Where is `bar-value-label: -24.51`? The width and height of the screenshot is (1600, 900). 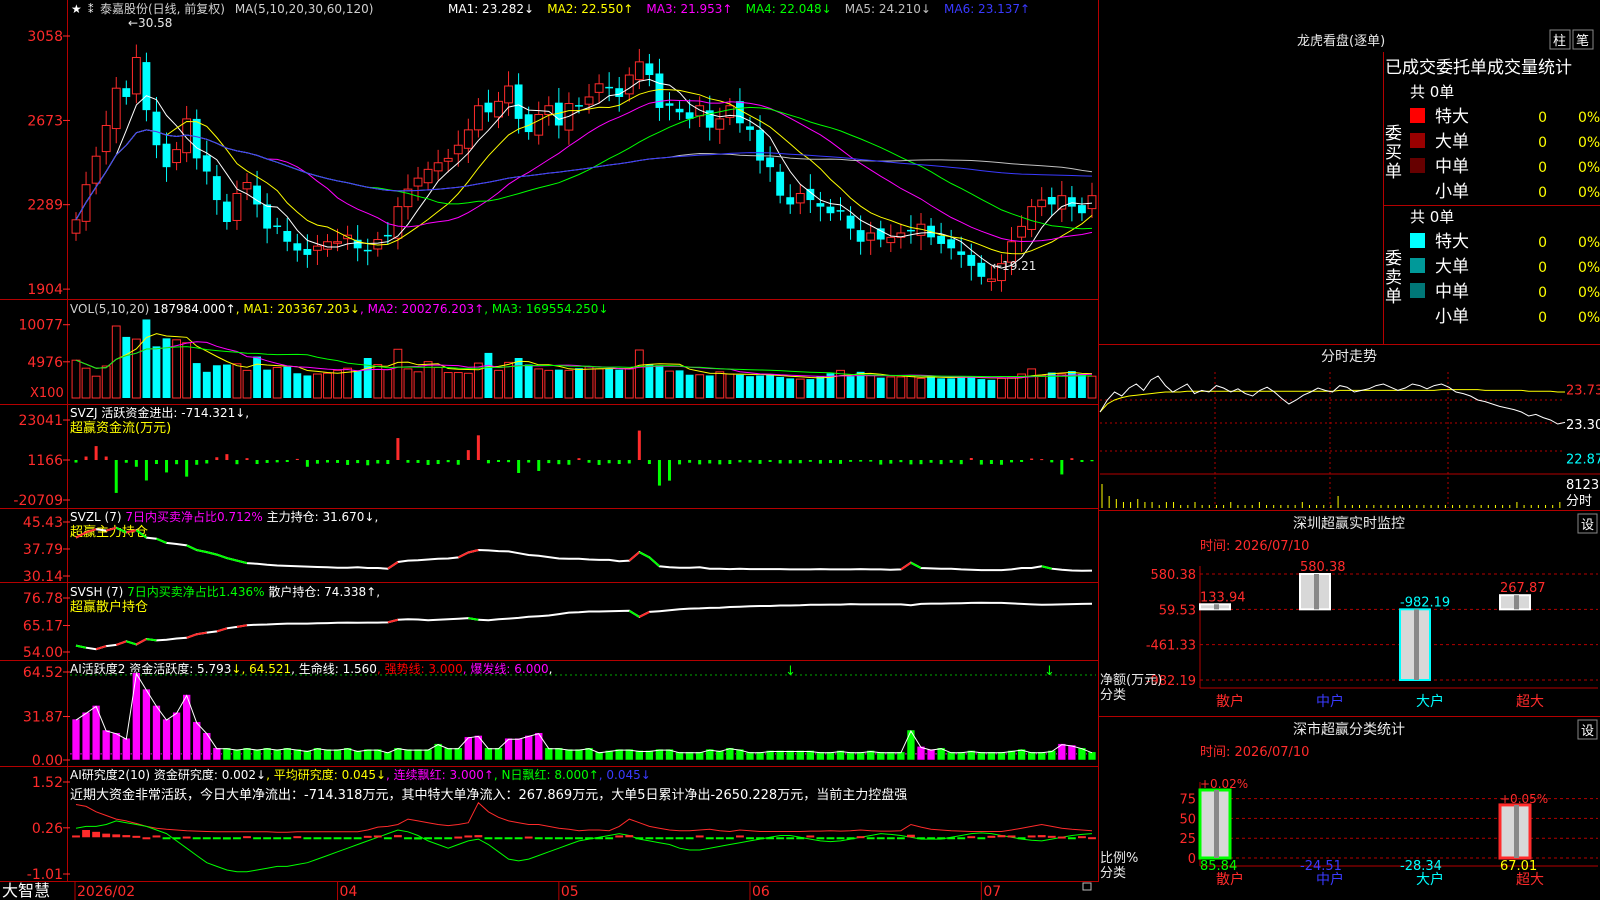 bar-value-label: -24.51 is located at coordinates (1321, 866).